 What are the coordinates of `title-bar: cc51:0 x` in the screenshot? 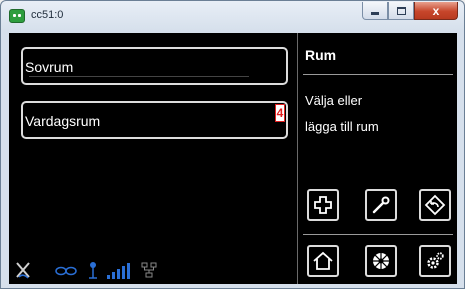 It's located at (232, 16).